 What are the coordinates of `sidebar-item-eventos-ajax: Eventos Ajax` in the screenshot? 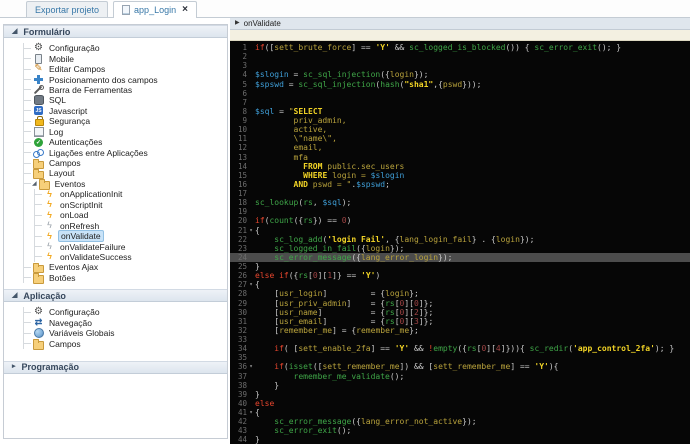 It's located at (125, 268).